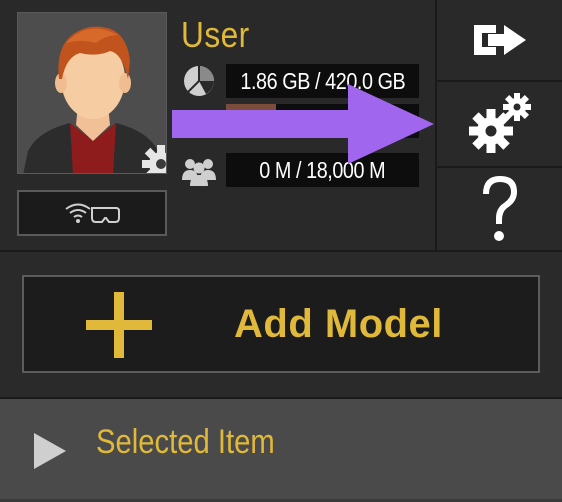  Describe the element at coordinates (185, 442) in the screenshot. I see `selected-item-label: Selected Item` at that location.